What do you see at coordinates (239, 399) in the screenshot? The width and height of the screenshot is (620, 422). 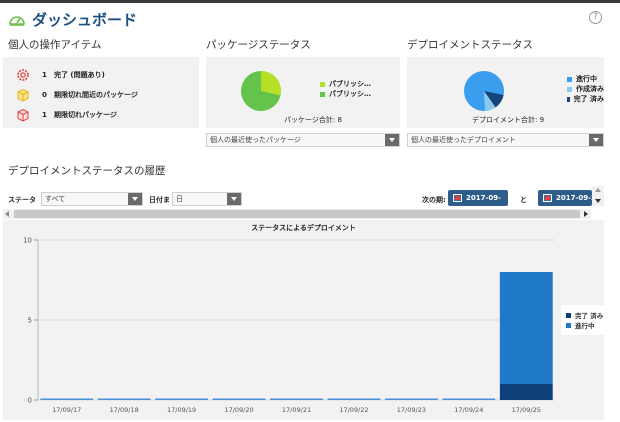 I see `bar-baseline-17/09/20` at bounding box center [239, 399].